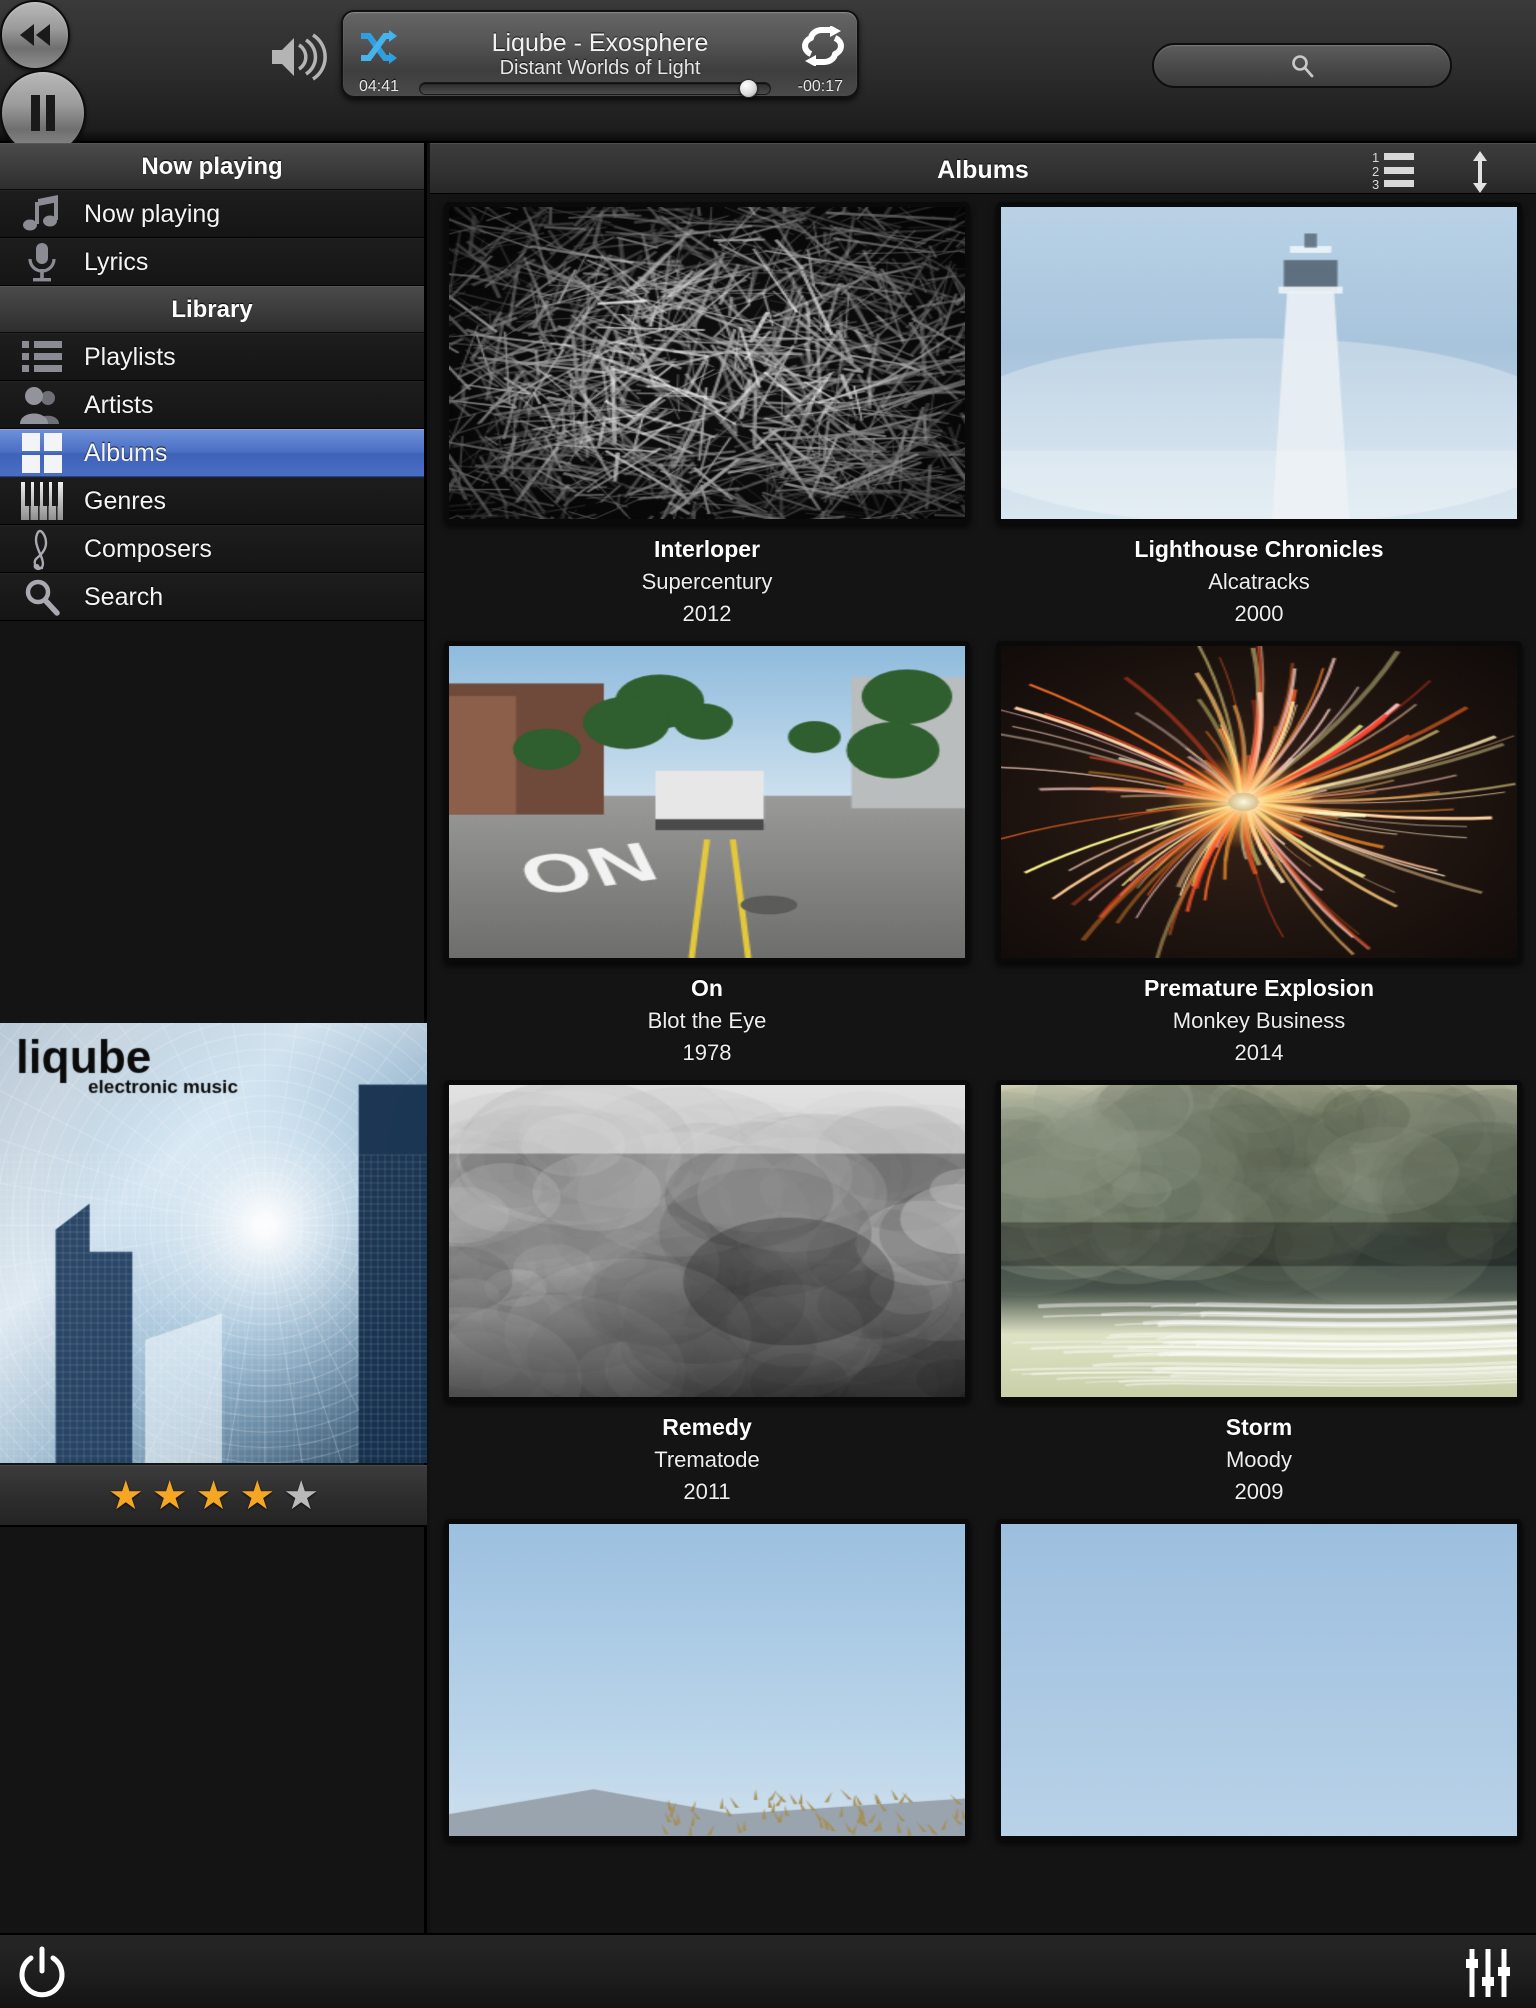 This screenshot has height=2008, width=1536. Describe the element at coordinates (42, 214) in the screenshot. I see `music-note-icon` at that location.